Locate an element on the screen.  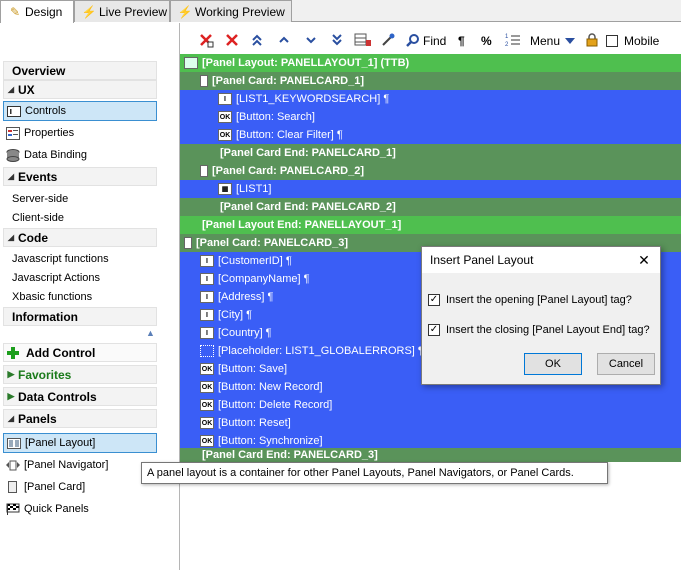
wizard-button is located at coordinates (388, 41).